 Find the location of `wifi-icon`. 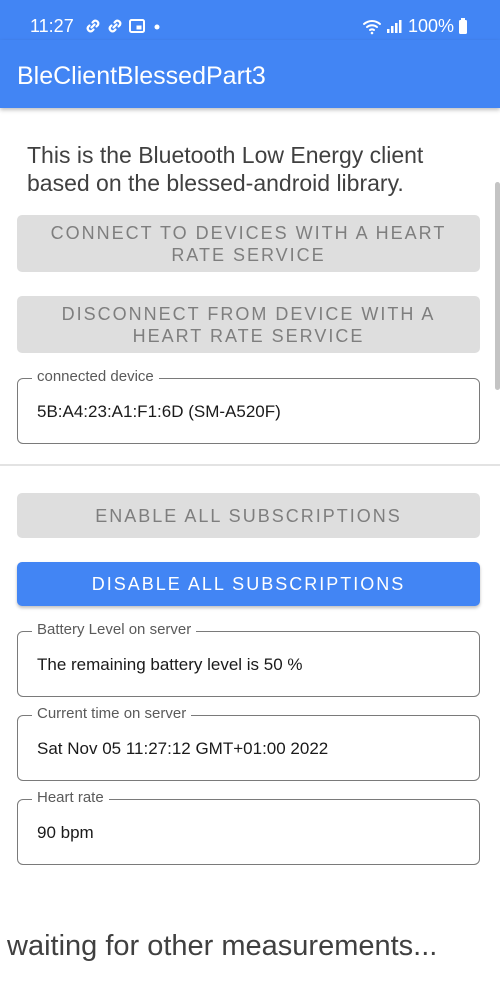

wifi-icon is located at coordinates (371, 27).